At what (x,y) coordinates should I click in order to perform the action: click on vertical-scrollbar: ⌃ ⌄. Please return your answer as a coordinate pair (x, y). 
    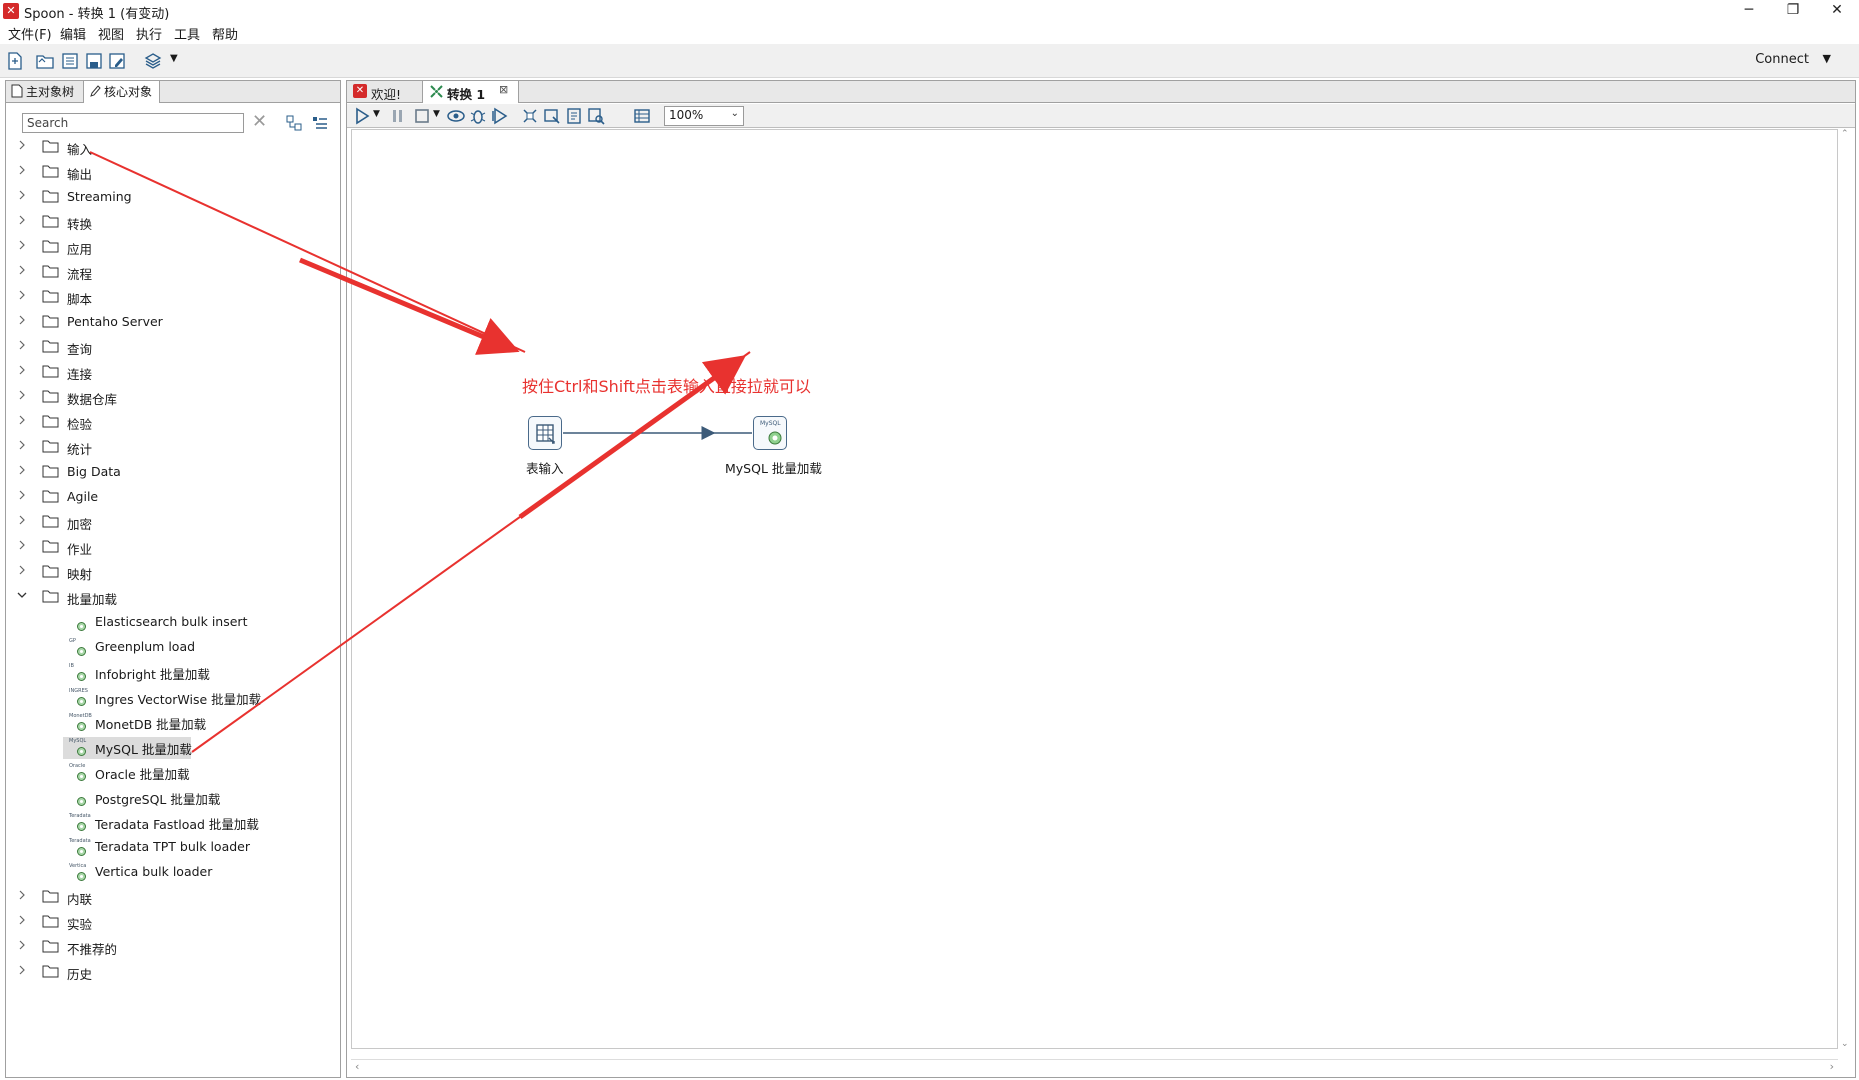
    Looking at the image, I should click on (1846, 594).